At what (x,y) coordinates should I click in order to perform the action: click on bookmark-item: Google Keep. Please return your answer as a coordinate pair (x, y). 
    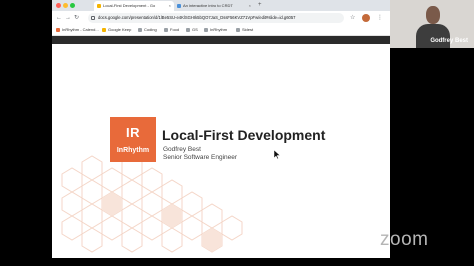
    Looking at the image, I should click on (116, 30).